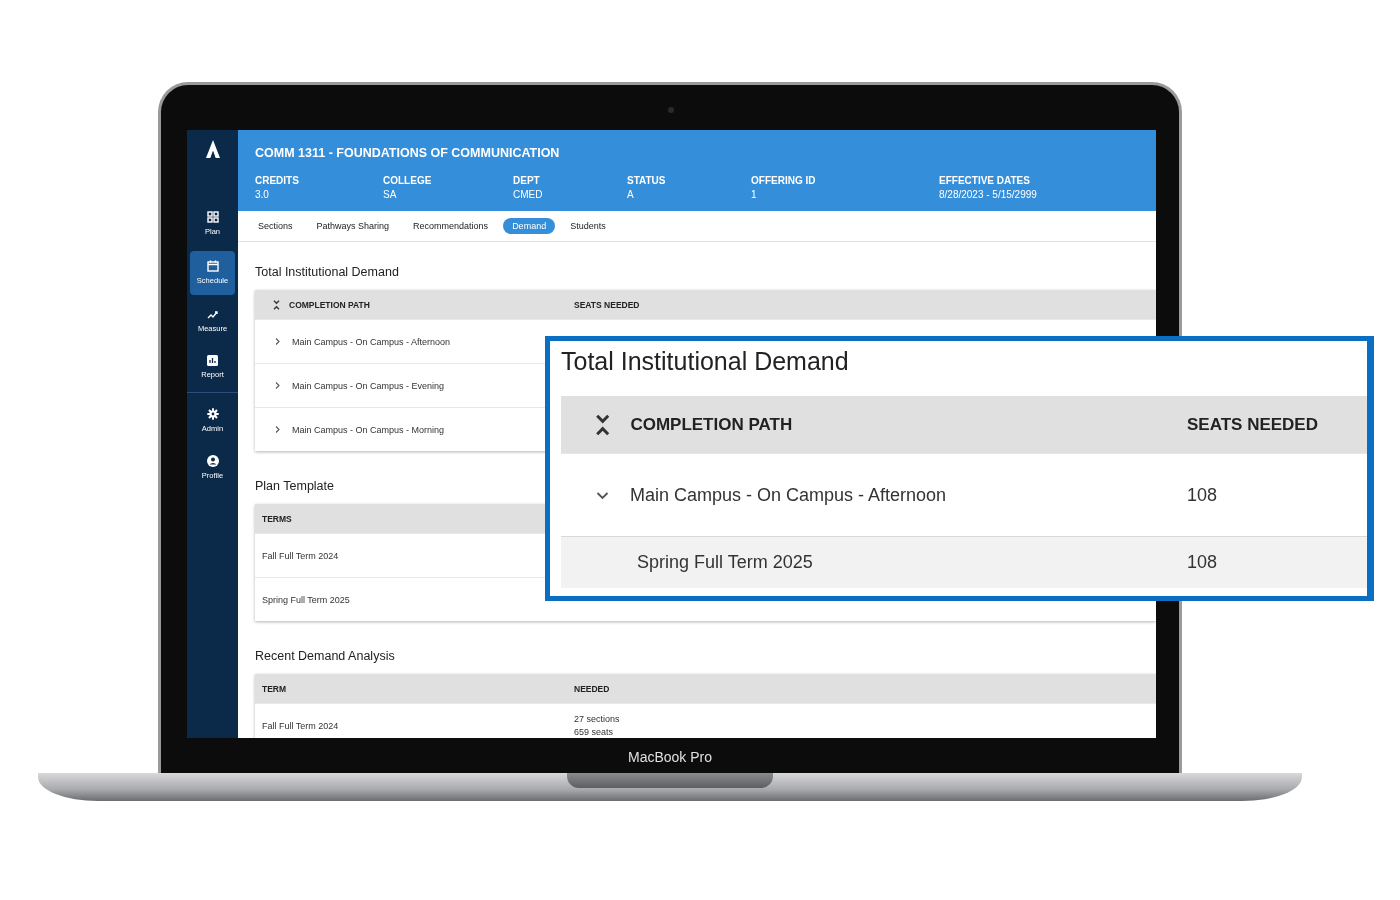 The height and width of the screenshot is (900, 1400). I want to click on field-value: A, so click(630, 194).